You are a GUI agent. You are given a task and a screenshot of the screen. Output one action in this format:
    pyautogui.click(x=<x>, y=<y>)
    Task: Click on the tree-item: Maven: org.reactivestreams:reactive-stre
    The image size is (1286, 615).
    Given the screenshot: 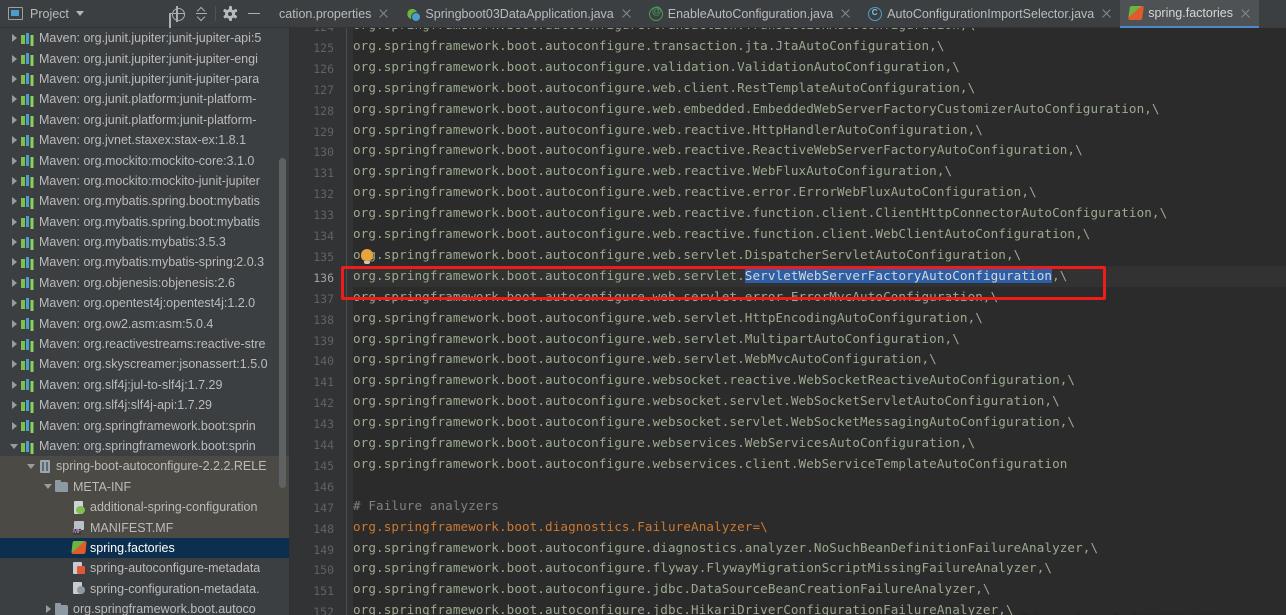 What is the action you would take?
    pyautogui.click(x=145, y=344)
    